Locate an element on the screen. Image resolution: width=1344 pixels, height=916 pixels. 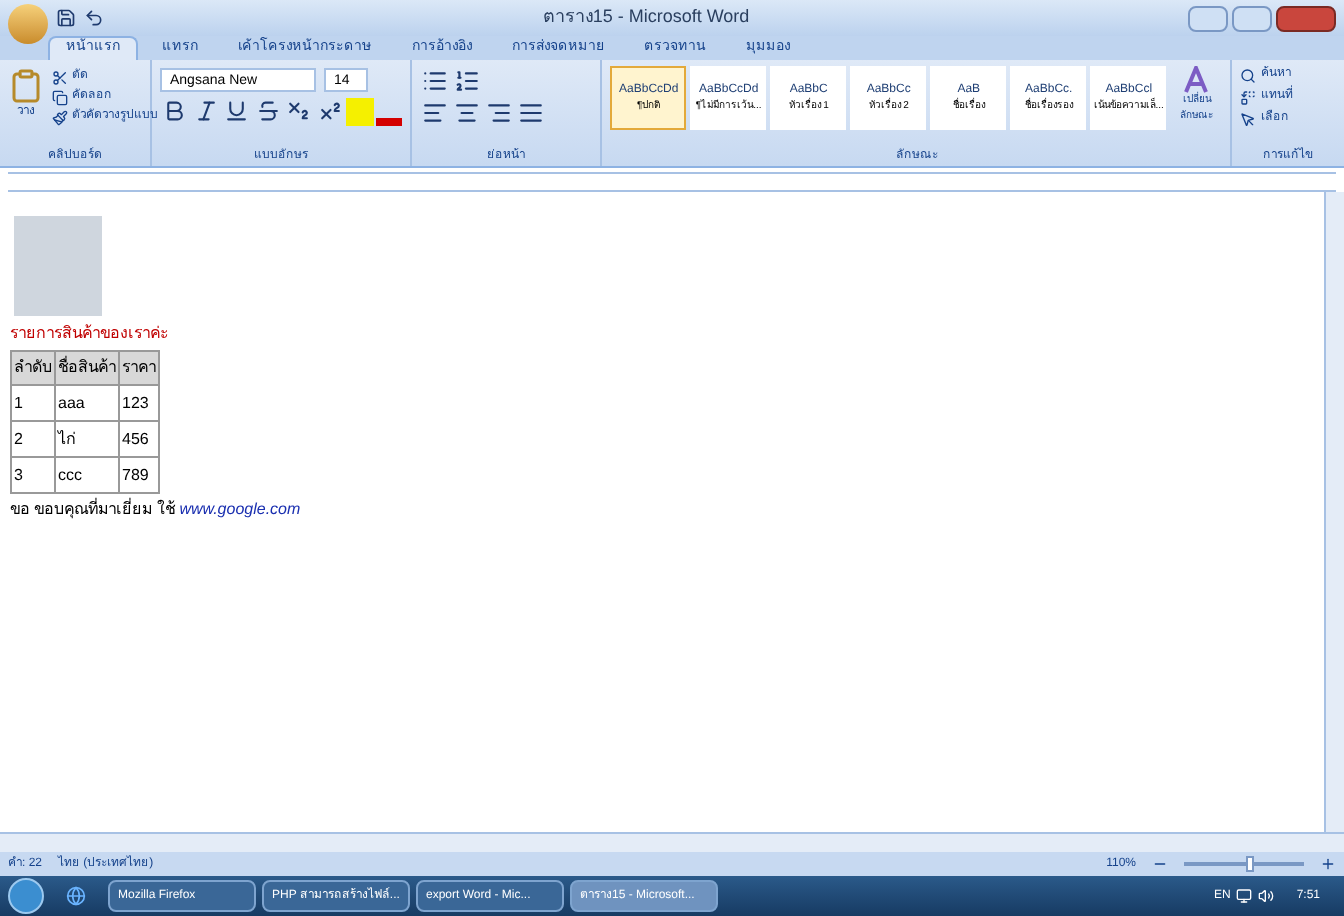
zoom-in-icon is located at coordinates (1328, 864).